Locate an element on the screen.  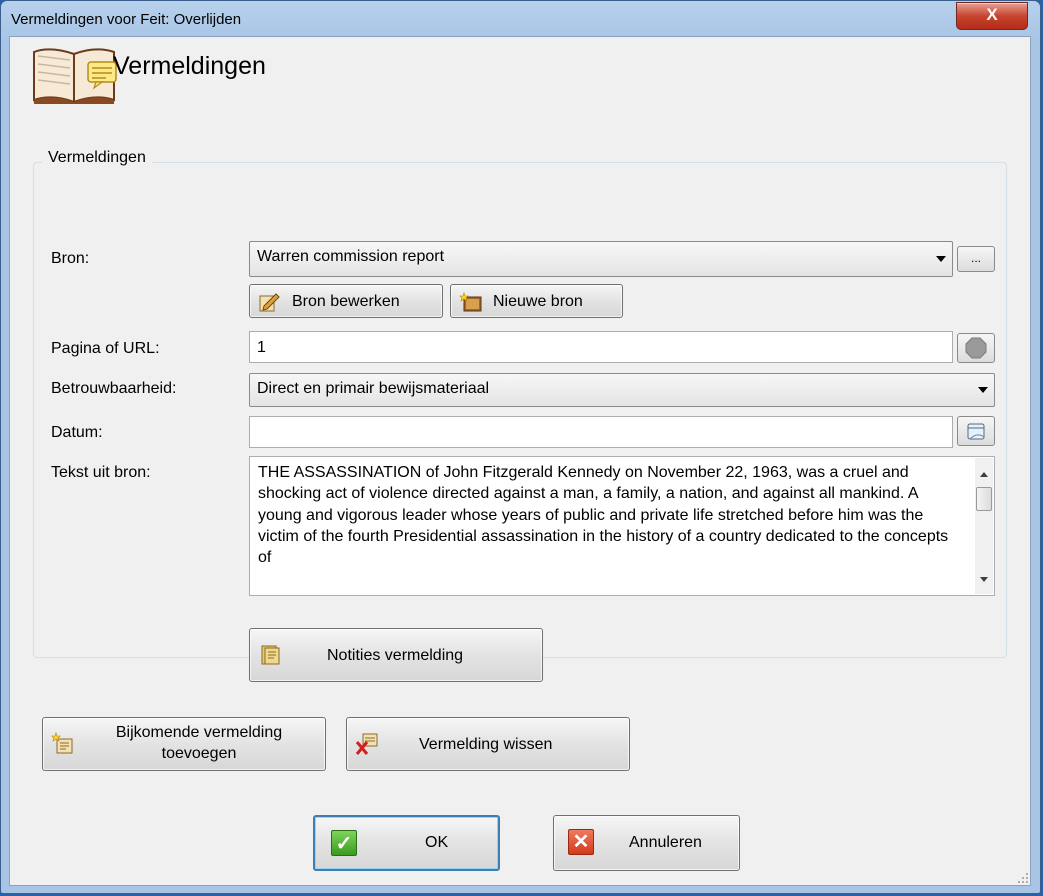
title-bar: Vermeldingen voor Feit: Overlijden X is located at coordinates (520, 19).